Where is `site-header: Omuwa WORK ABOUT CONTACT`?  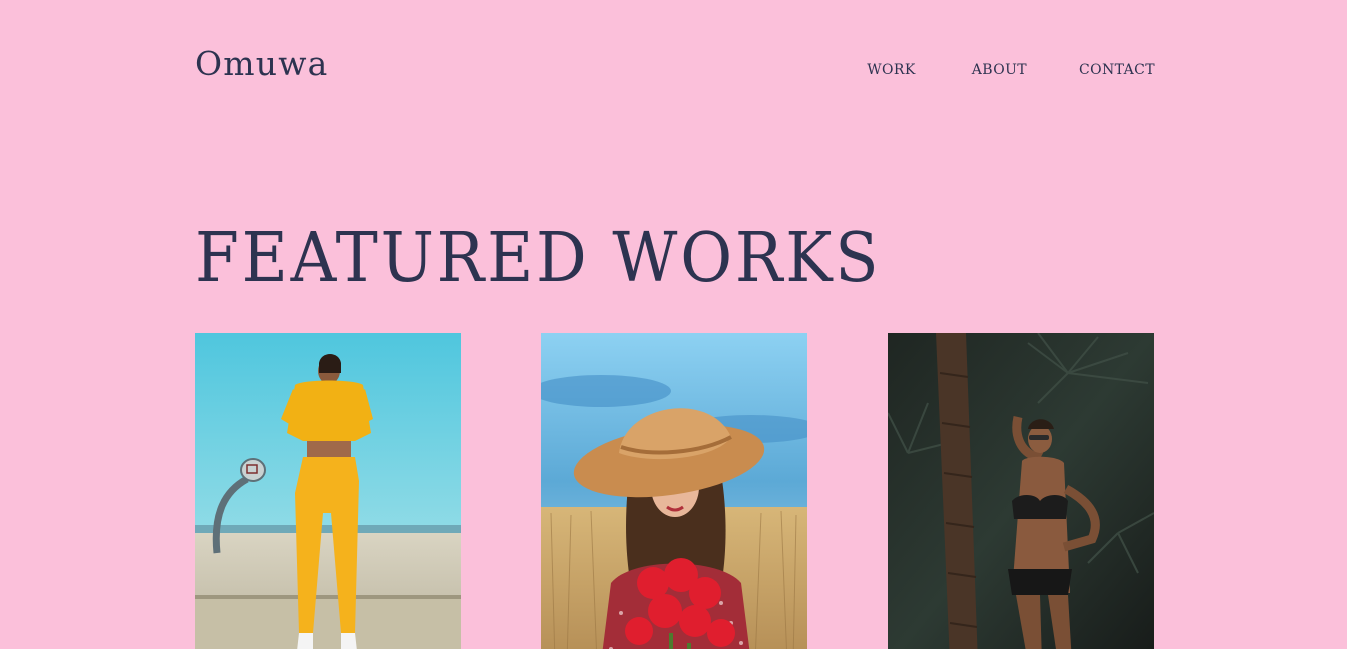 site-header: Omuwa WORK ABOUT CONTACT is located at coordinates (675, 69).